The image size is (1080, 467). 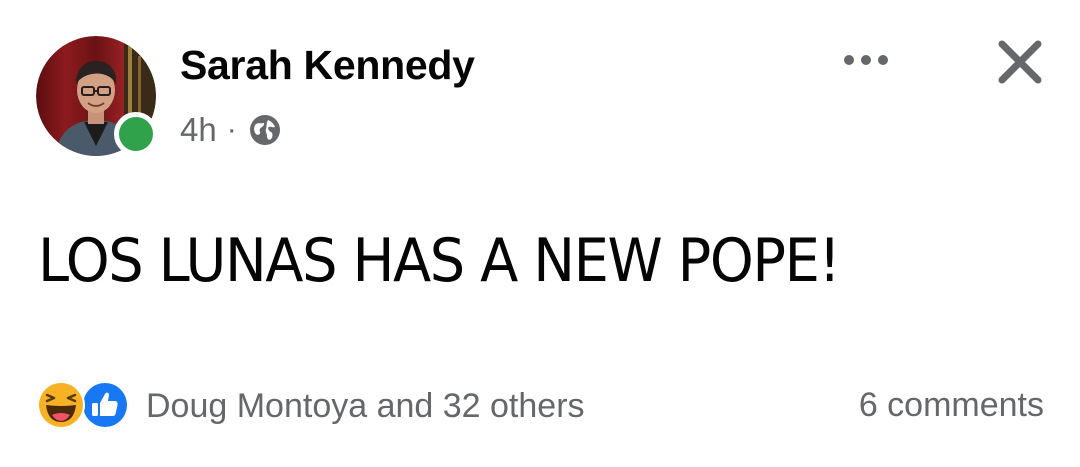 I want to click on online-status-dot, so click(x=136, y=134).